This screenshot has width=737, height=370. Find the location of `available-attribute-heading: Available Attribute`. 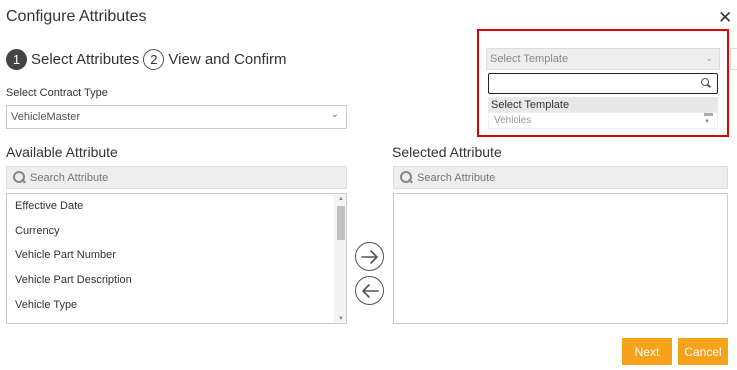

available-attribute-heading: Available Attribute is located at coordinates (62, 152).